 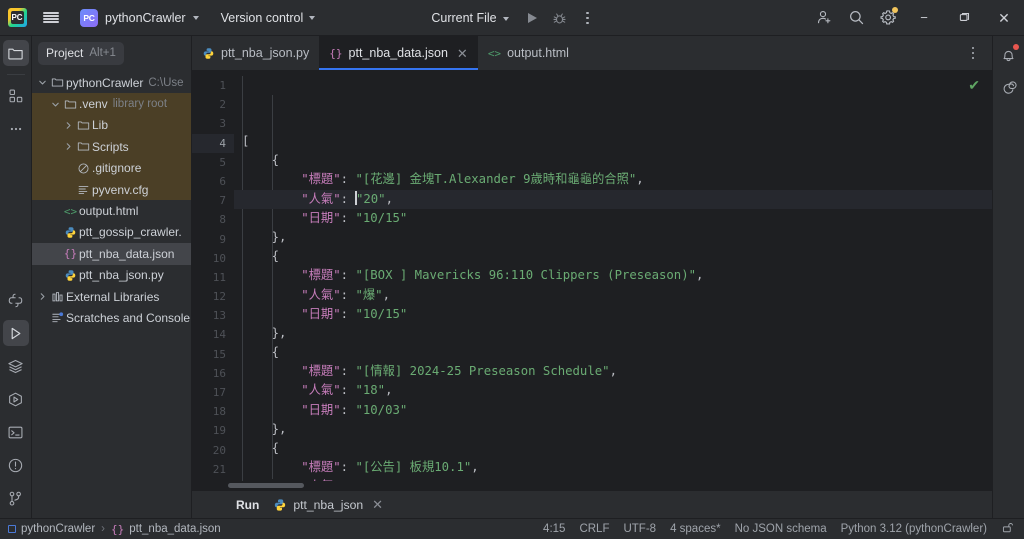 I want to click on titlebar-right-group: − ✕, so click(x=916, y=17).